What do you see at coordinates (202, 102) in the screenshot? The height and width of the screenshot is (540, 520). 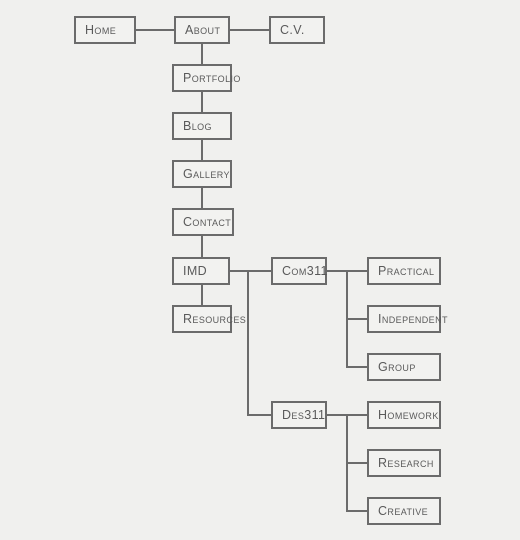 I see `edge-portfolio-blog` at bounding box center [202, 102].